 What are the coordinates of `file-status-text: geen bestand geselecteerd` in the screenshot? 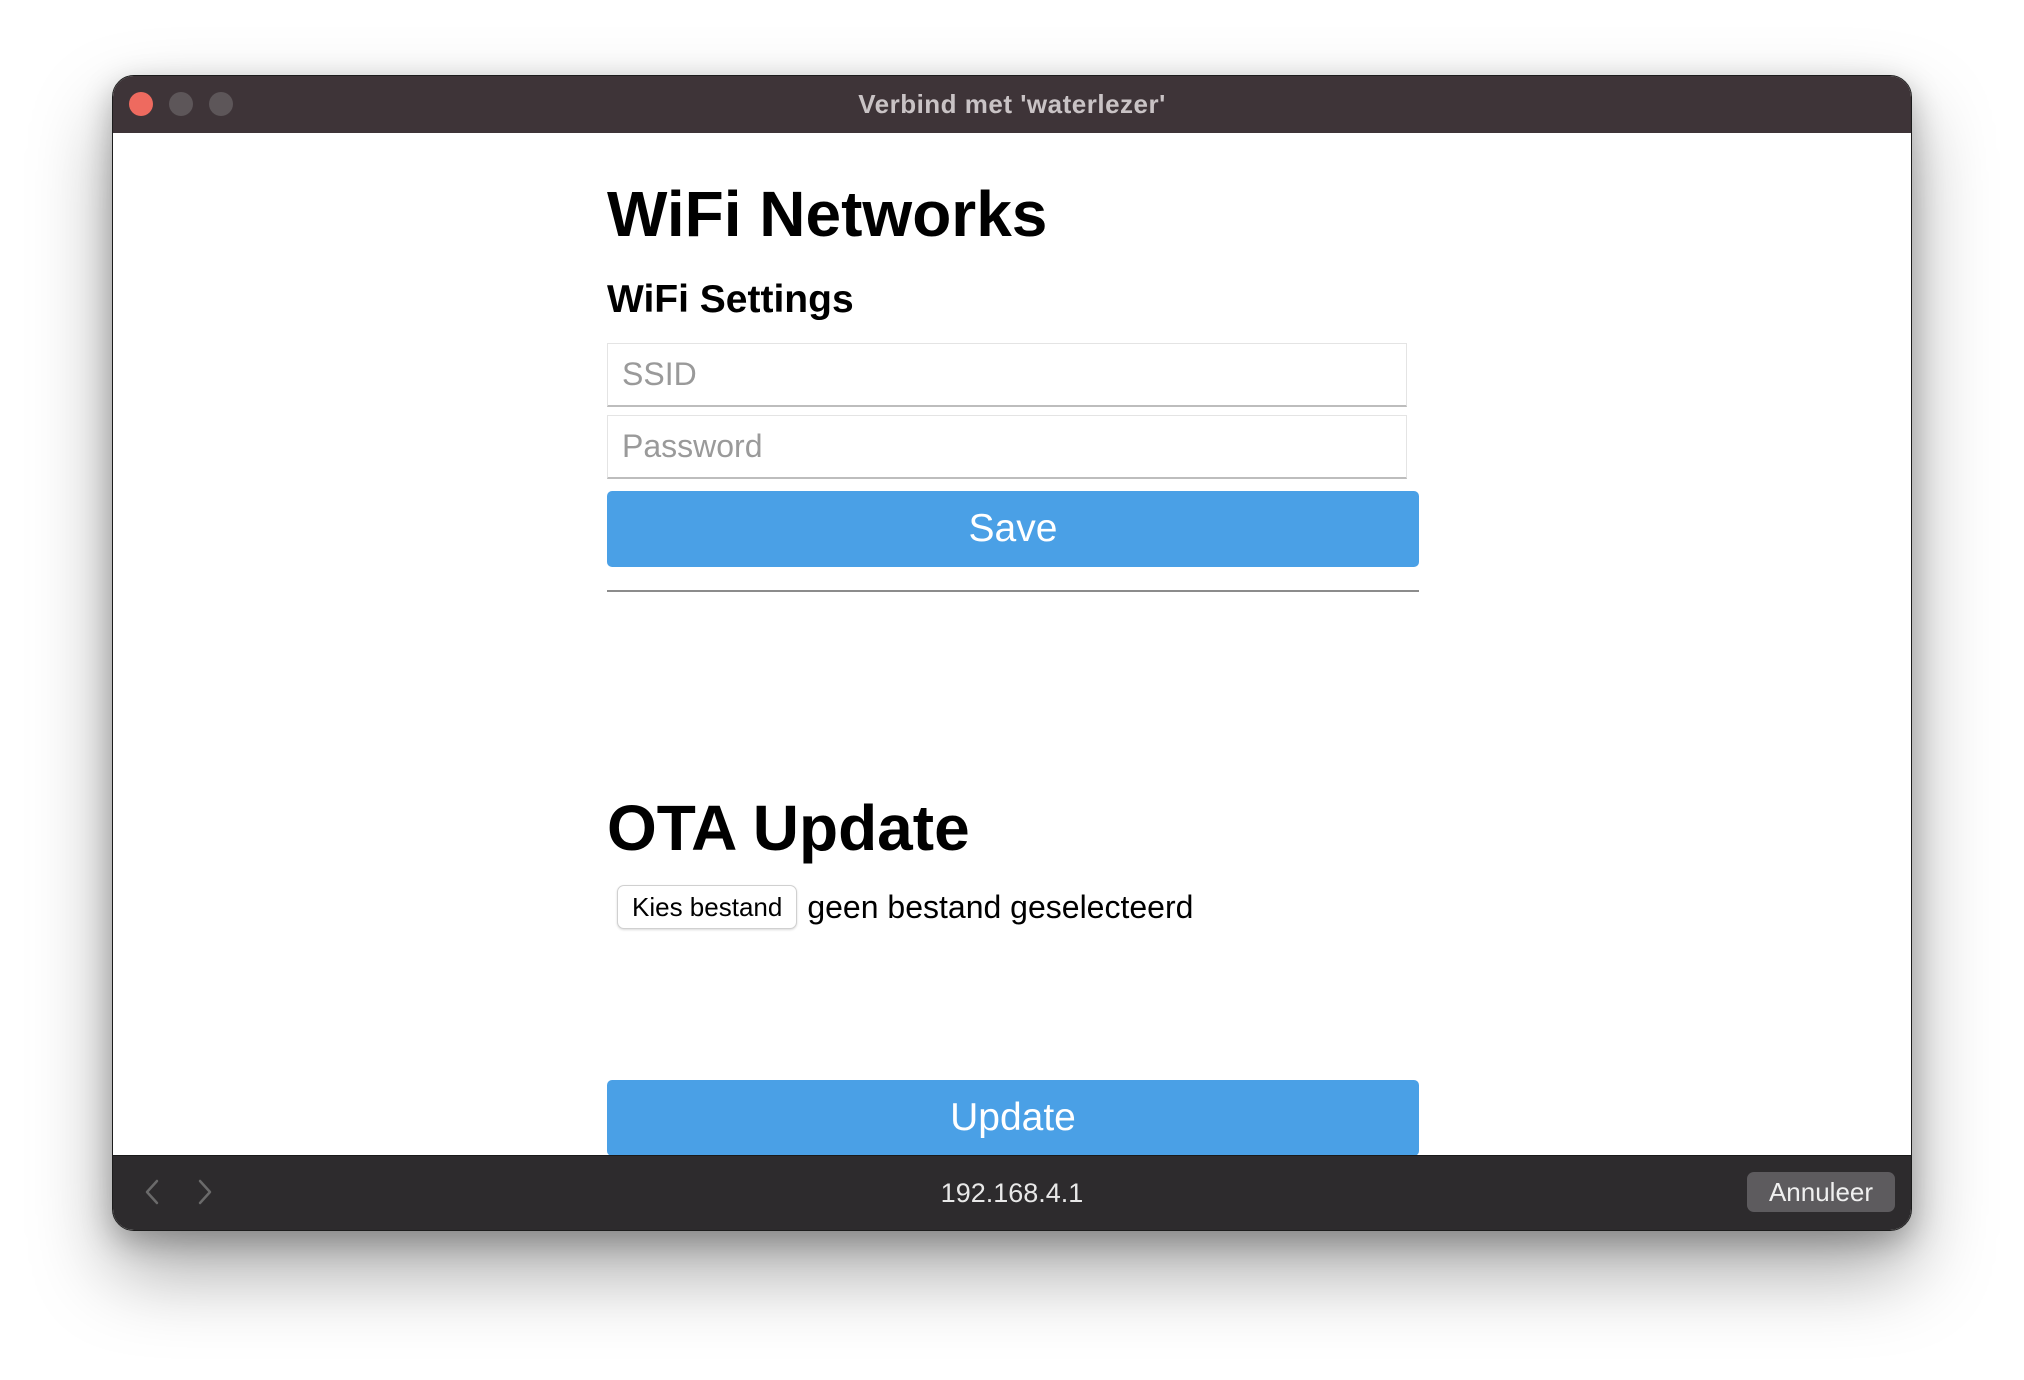 It's located at (1000, 906).